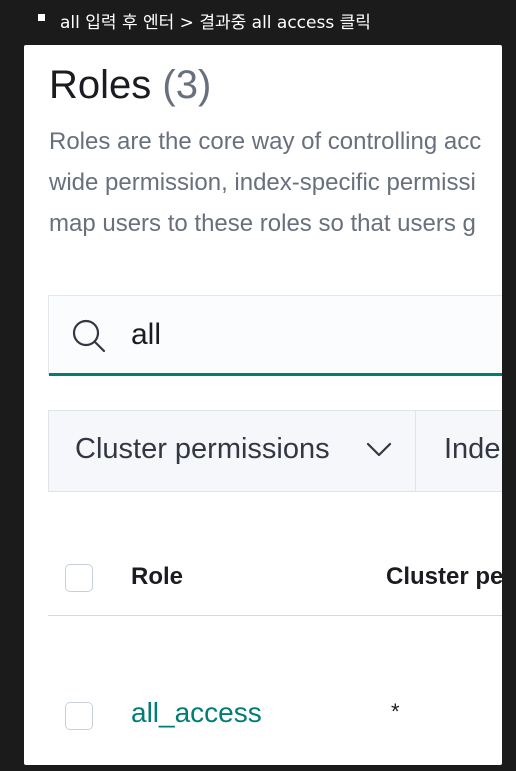 The width and height of the screenshot is (516, 771). What do you see at coordinates (202, 449) in the screenshot?
I see `cluster-permissions-filter-label: Cluster permissions` at bounding box center [202, 449].